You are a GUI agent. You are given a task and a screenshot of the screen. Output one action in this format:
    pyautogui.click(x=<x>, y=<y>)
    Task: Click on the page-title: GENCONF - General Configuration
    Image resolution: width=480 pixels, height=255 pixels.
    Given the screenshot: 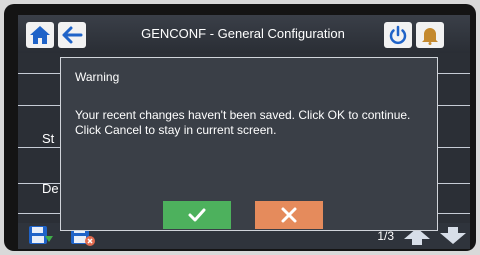 What is the action you would take?
    pyautogui.click(x=243, y=33)
    